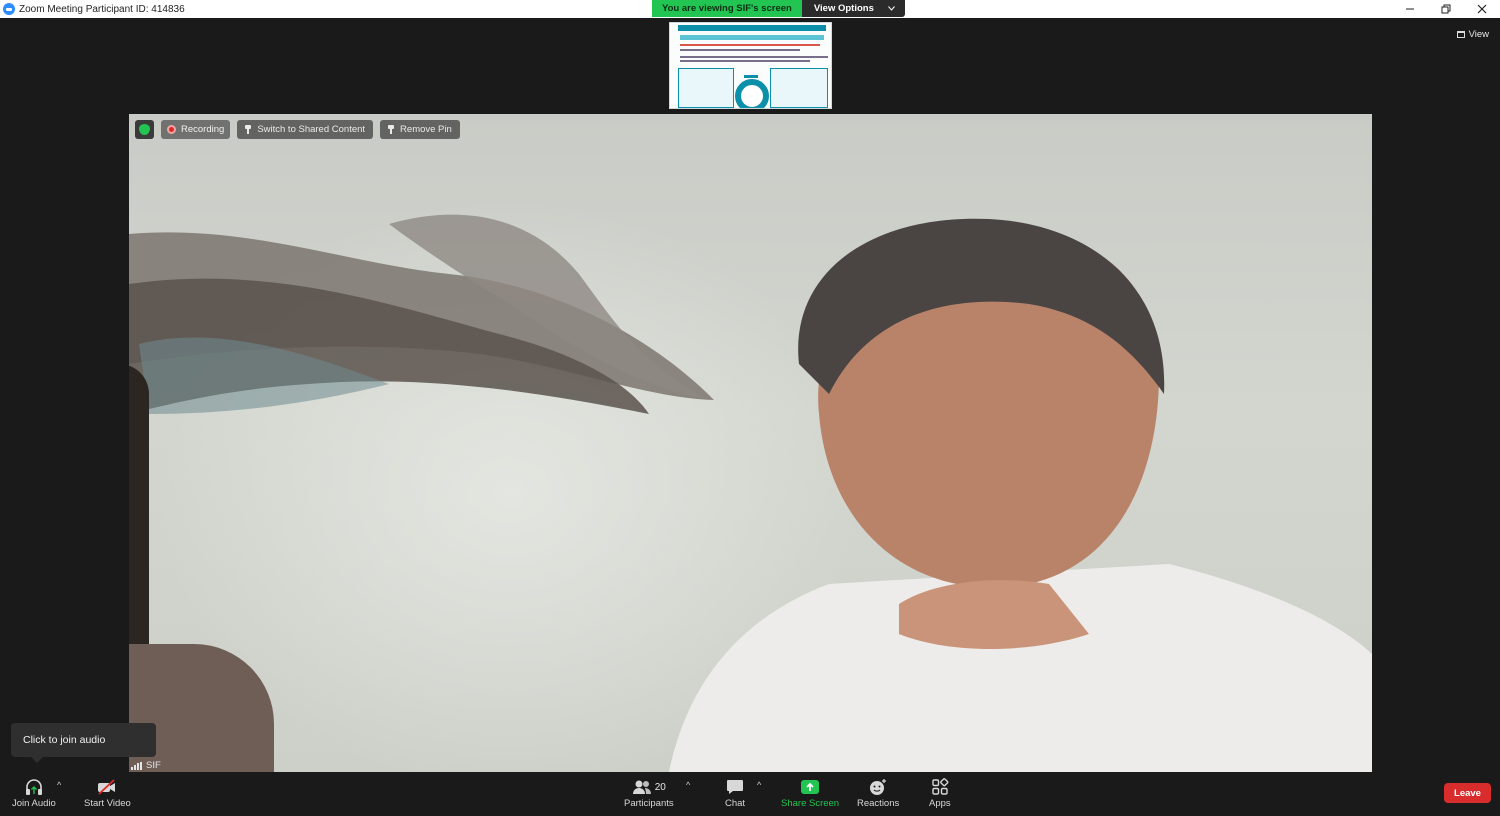 The image size is (1500, 816). I want to click on view-layout-button: View, so click(1473, 34).